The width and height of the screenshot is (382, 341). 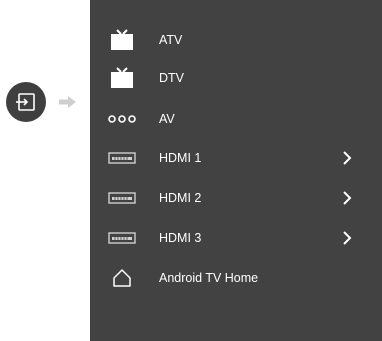 I want to click on av-dots-icon, so click(x=122, y=119).